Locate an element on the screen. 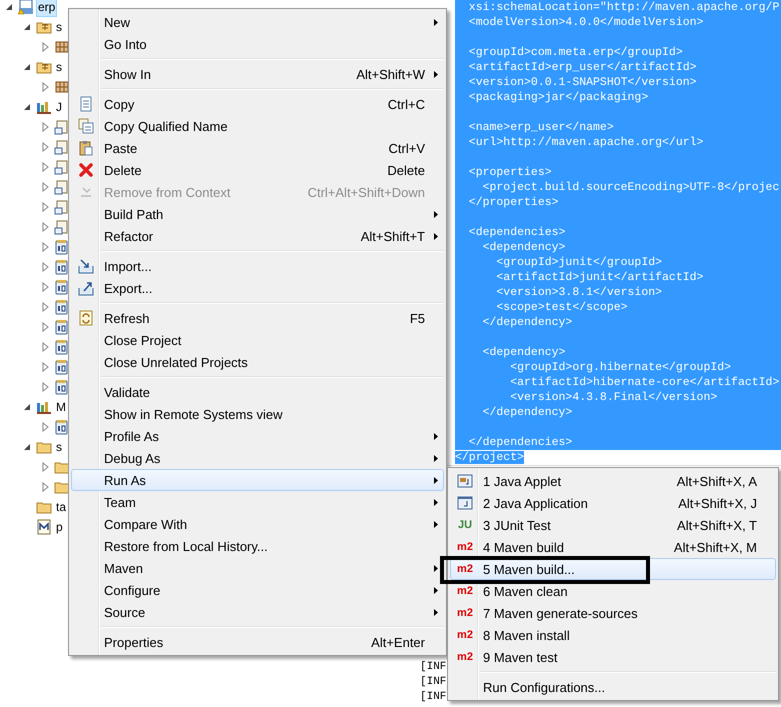 The image size is (781, 707). shortcut-label: Alt+Shift+T is located at coordinates (392, 236).